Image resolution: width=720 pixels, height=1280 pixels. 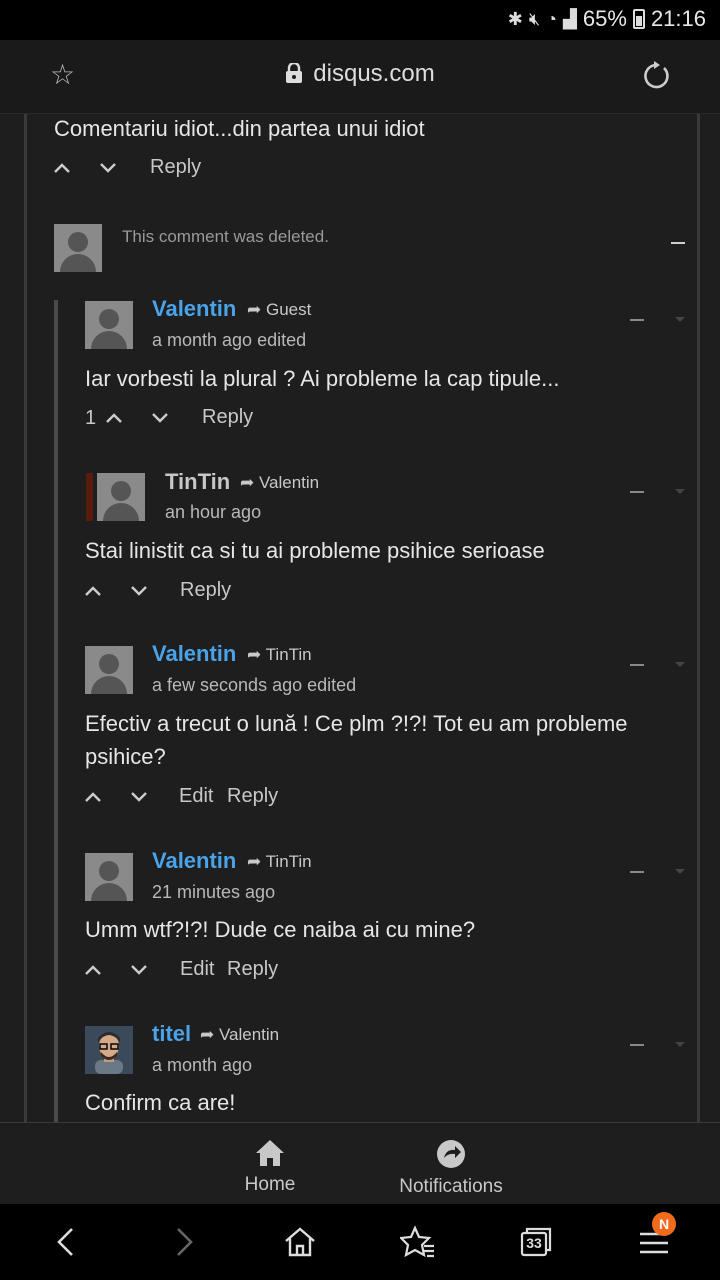 What do you see at coordinates (270, 1153) in the screenshot?
I see `home-icon` at bounding box center [270, 1153].